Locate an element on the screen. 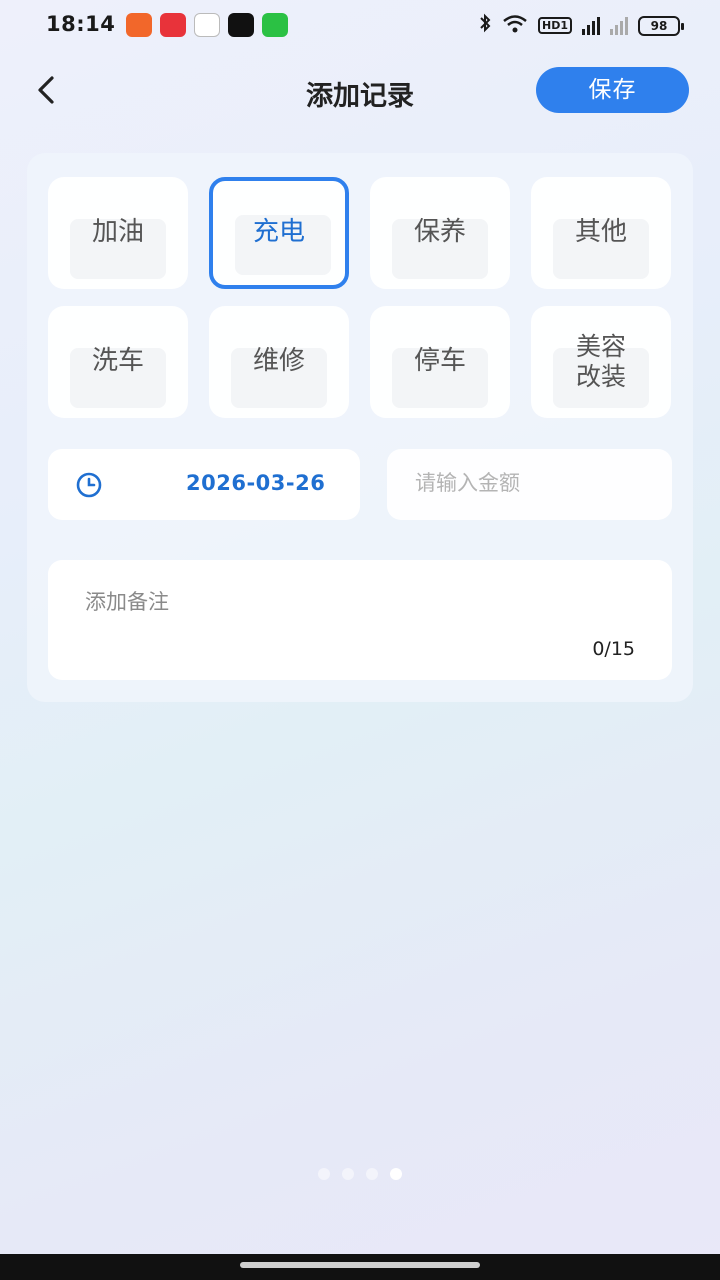 This screenshot has height=1280, width=720. save-button: 保存 is located at coordinates (612, 90).